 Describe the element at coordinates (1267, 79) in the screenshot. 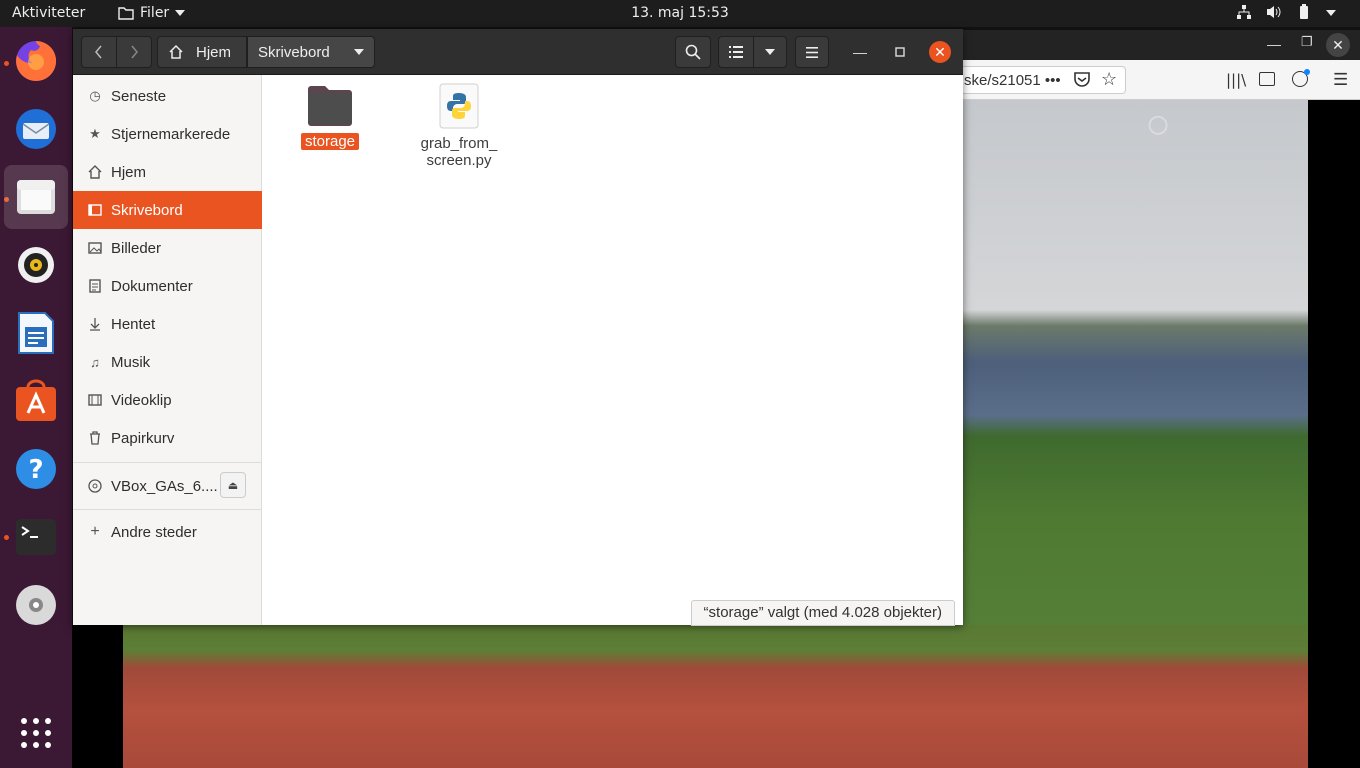

I see `sidebar-icon` at that location.